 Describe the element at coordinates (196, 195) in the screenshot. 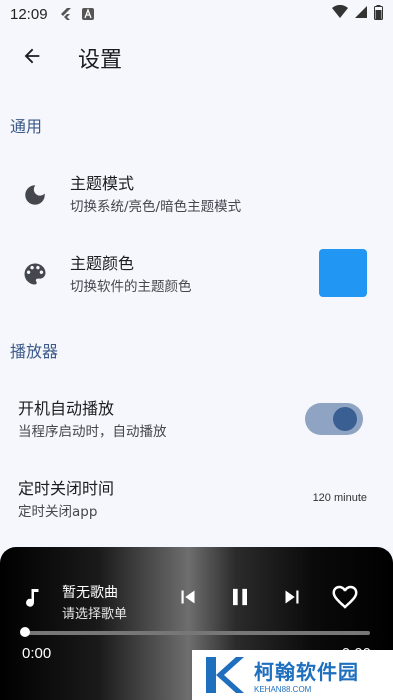

I see `setting-theme-mode: 主题模式 切换系统/亮色/暗色主题模式` at that location.